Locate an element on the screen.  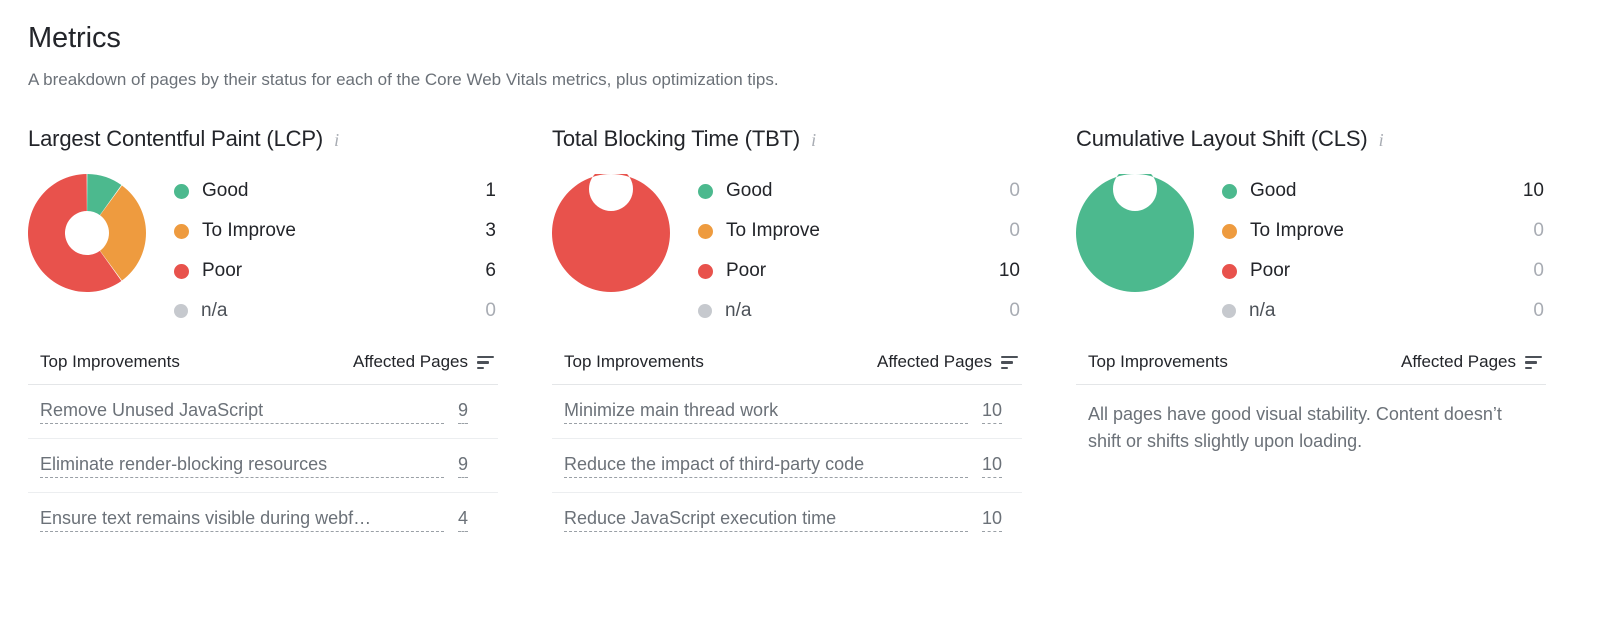
chart-legend-row: Good 0 To Improve 0 Poor 10 n/a 0 is located at coordinates (787, 248).